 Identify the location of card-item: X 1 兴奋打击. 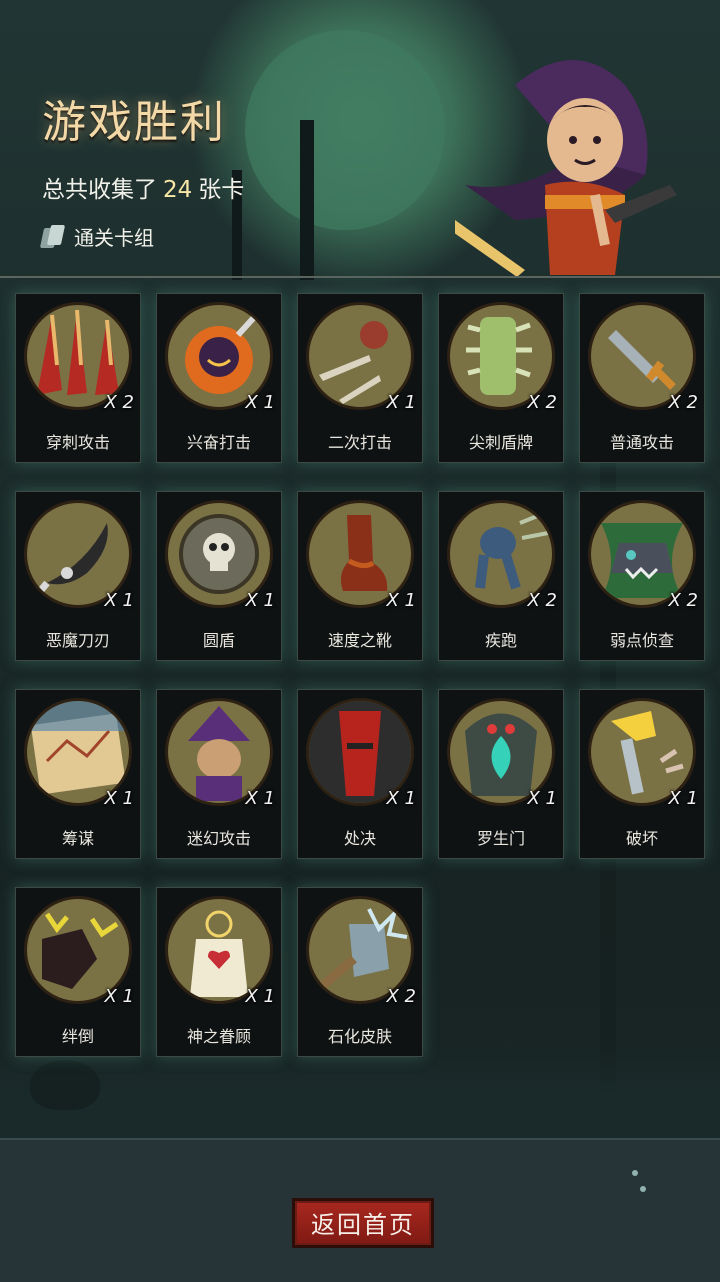
(219, 378).